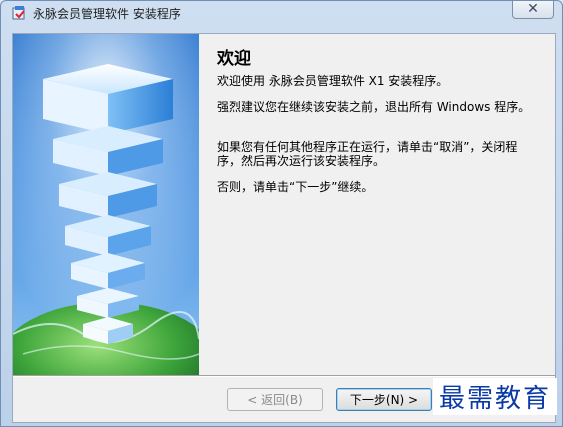 This screenshot has height=427, width=563. I want to click on close-icon: ✕, so click(533, 9).